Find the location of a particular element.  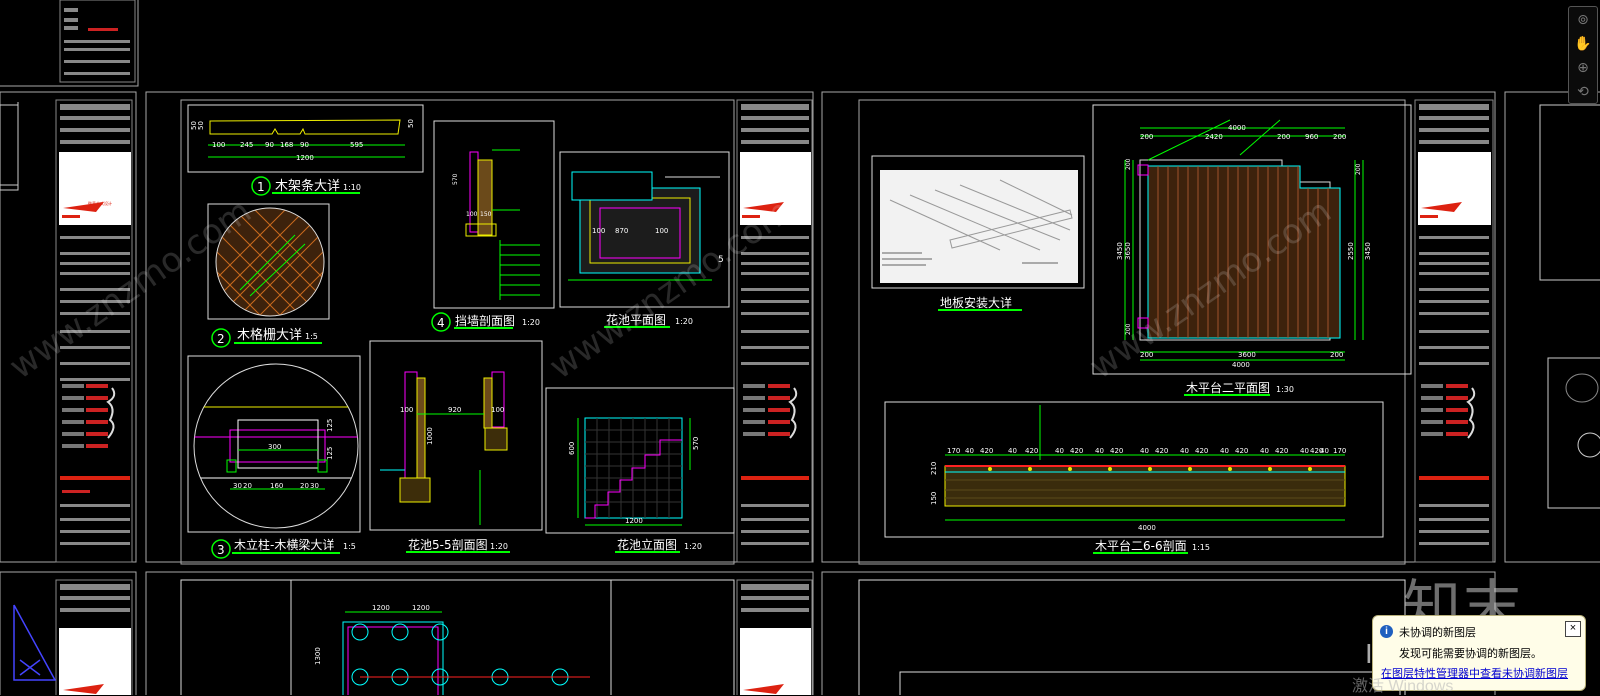

svg-text: 微意方式设计 is located at coordinates (100, 203).